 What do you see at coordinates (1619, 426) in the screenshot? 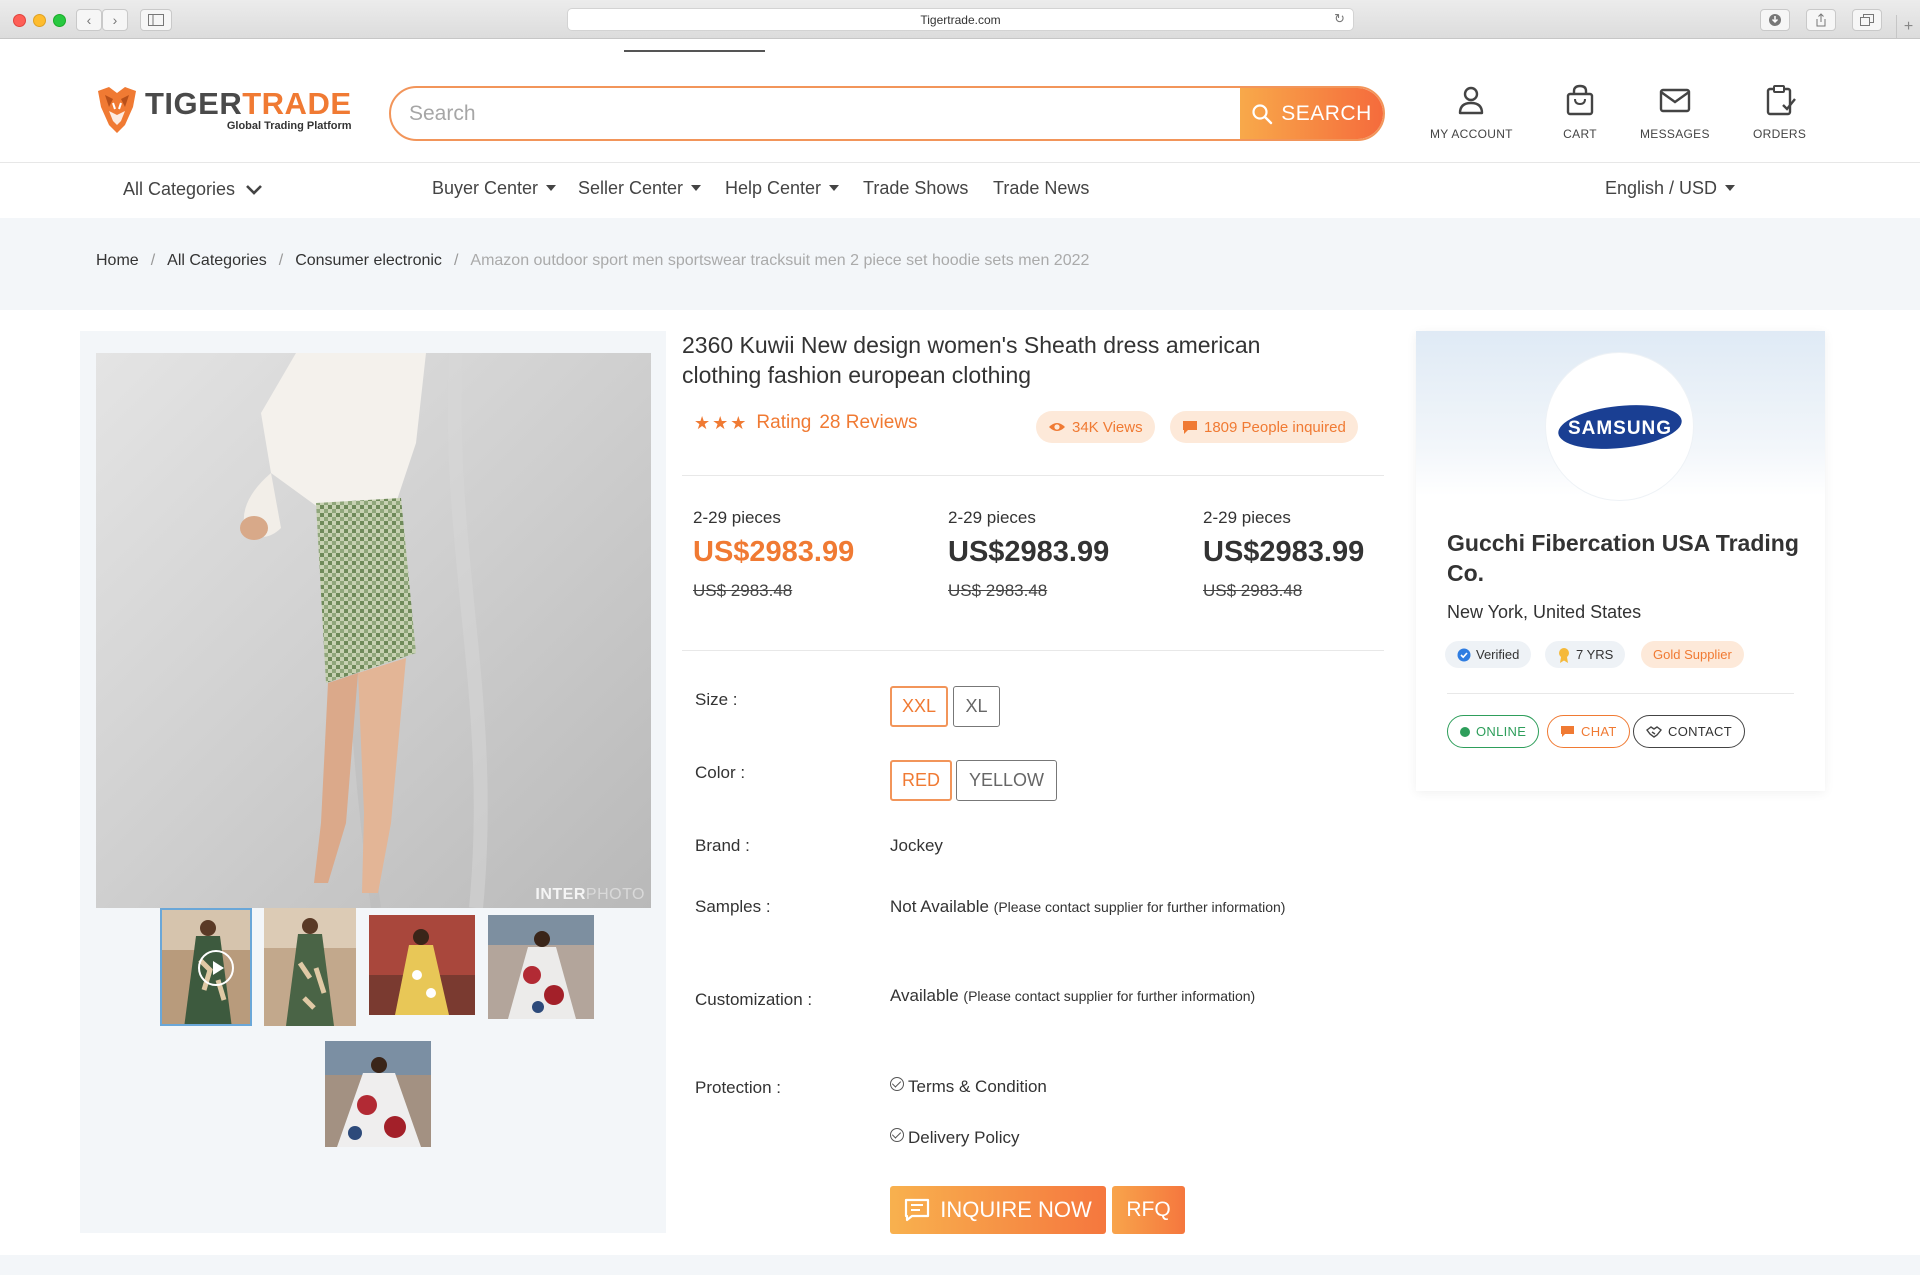
I see `supplier-logo: SAMSUNG` at bounding box center [1619, 426].